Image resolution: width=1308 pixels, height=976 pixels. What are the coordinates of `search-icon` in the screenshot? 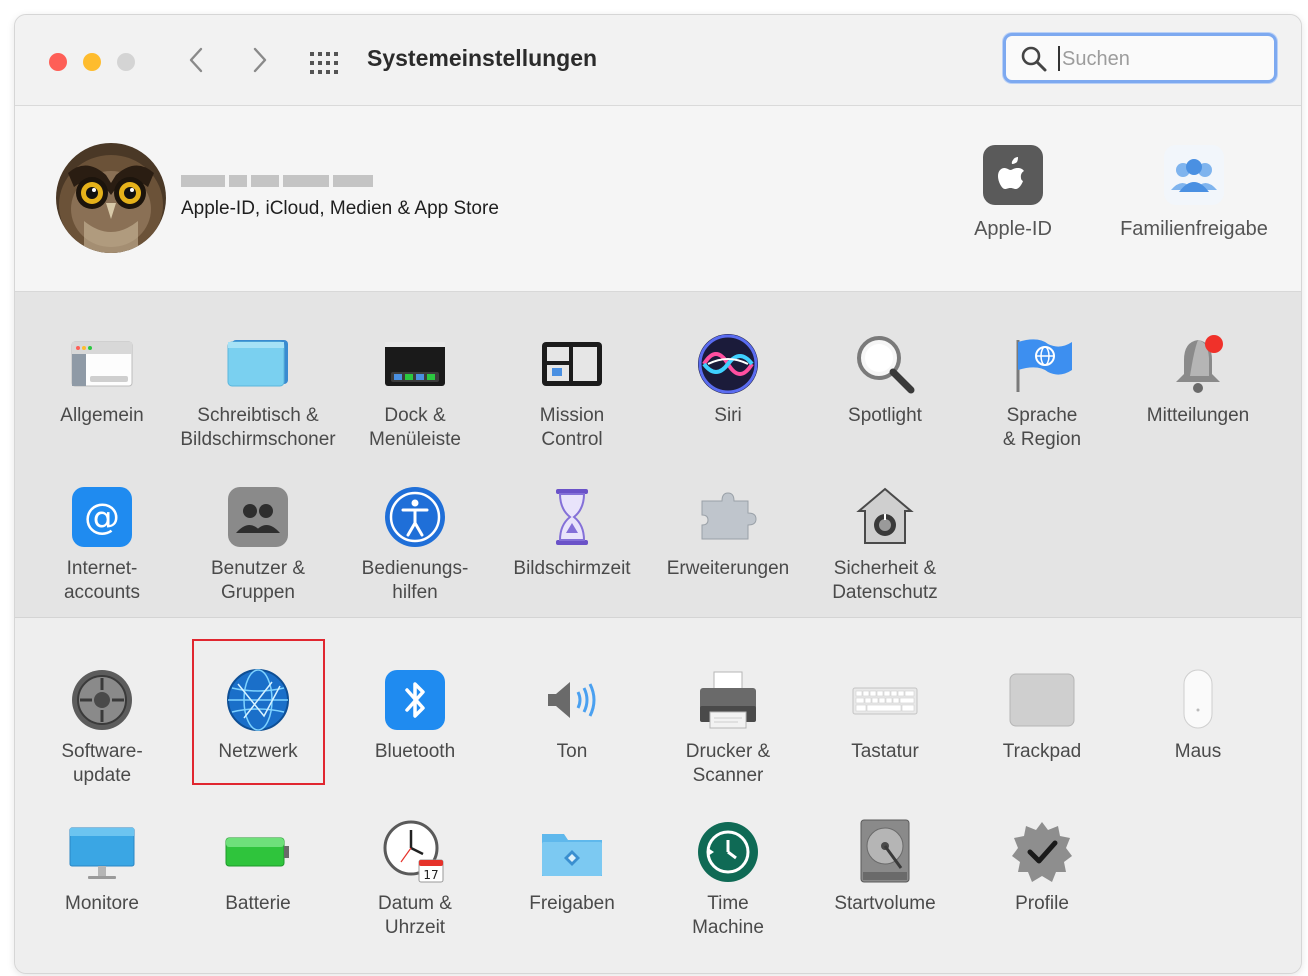 It's located at (1034, 59).